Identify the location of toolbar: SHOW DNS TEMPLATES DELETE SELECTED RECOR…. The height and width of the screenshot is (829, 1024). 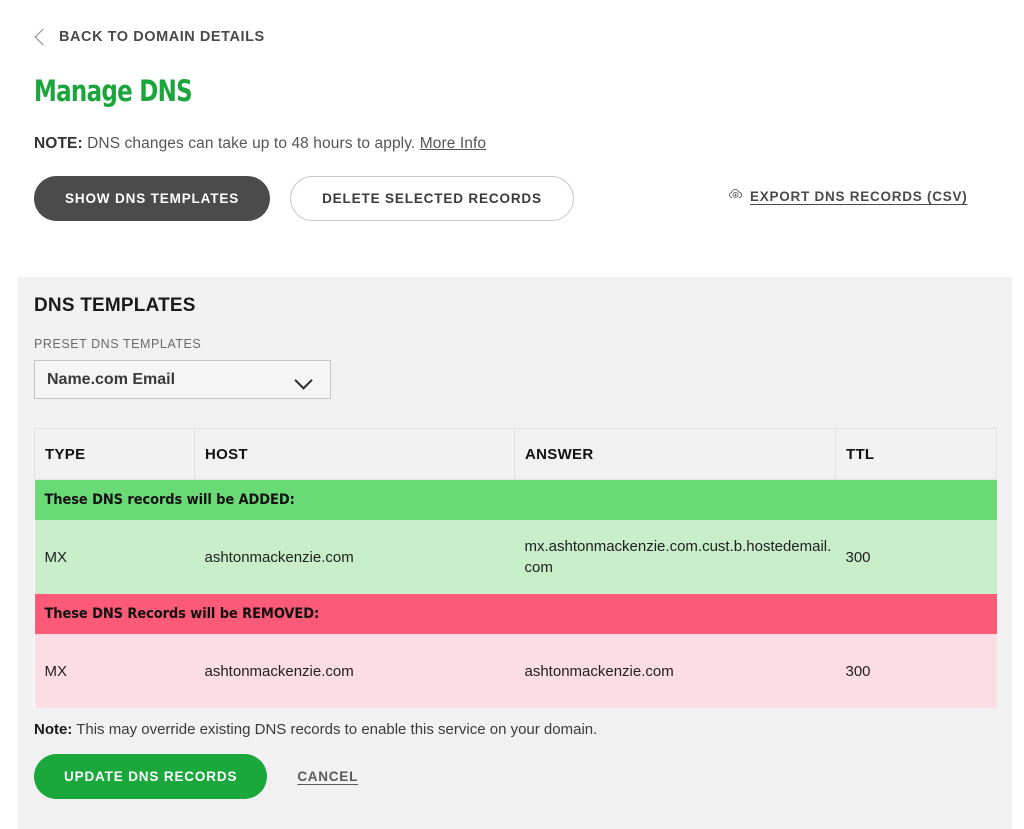
(529, 198).